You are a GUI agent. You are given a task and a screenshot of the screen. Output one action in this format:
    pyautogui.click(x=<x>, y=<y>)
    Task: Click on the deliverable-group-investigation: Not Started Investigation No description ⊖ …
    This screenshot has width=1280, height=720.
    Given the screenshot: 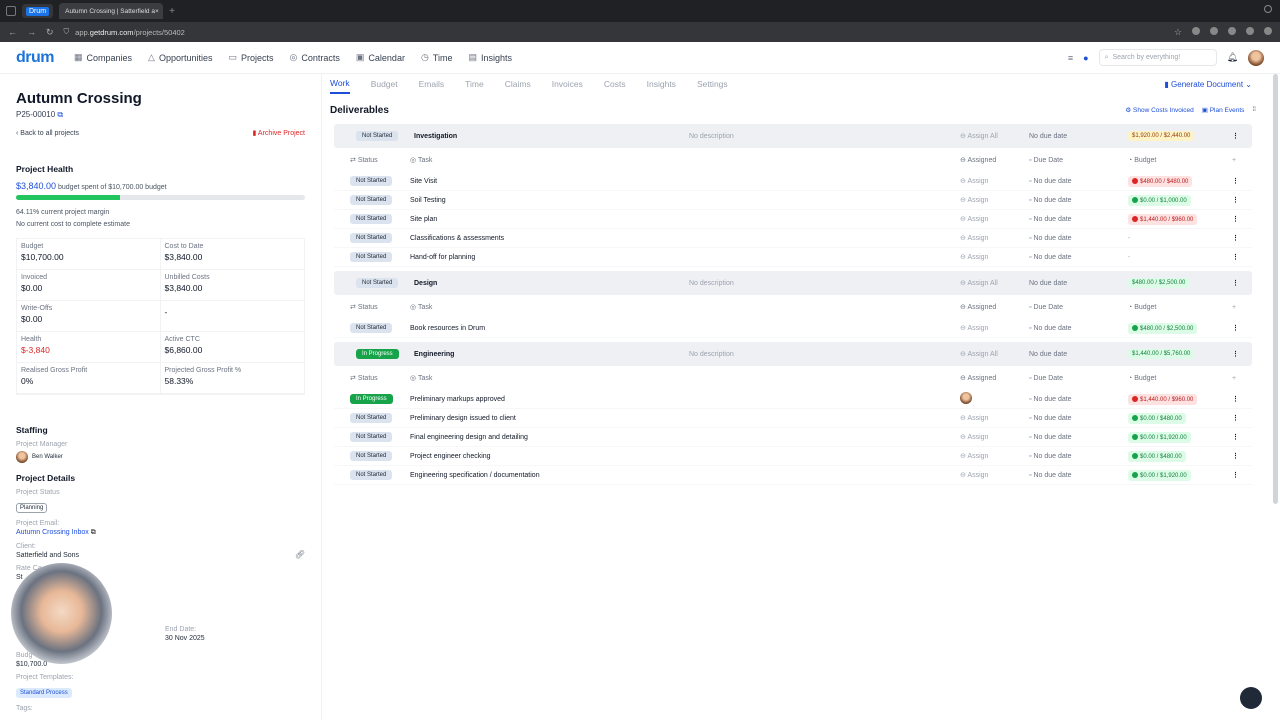 What is the action you would take?
    pyautogui.click(x=793, y=136)
    